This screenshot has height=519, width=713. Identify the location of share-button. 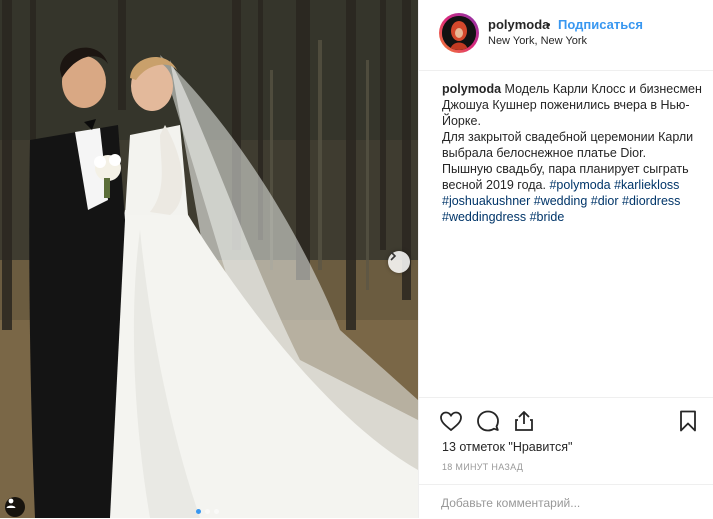
(524, 421).